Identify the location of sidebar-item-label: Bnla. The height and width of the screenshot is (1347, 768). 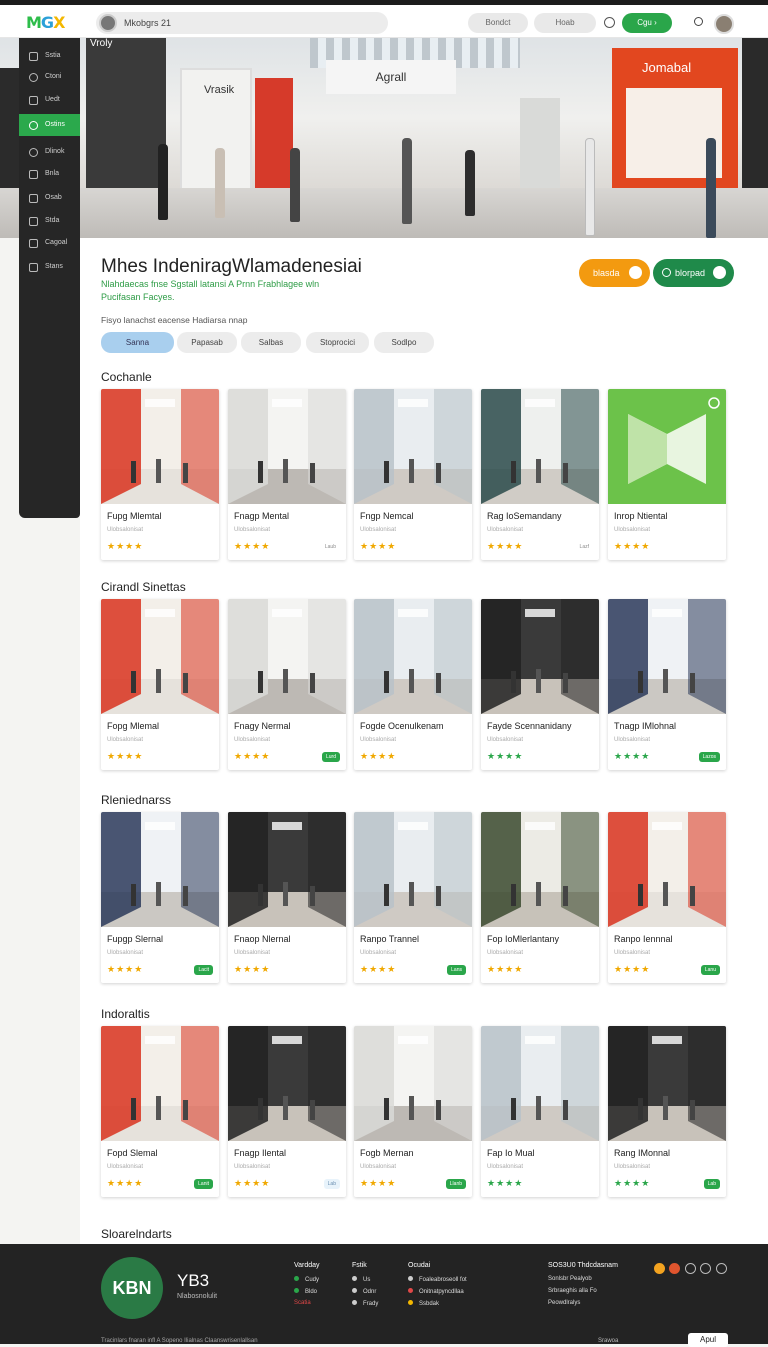
(52, 173).